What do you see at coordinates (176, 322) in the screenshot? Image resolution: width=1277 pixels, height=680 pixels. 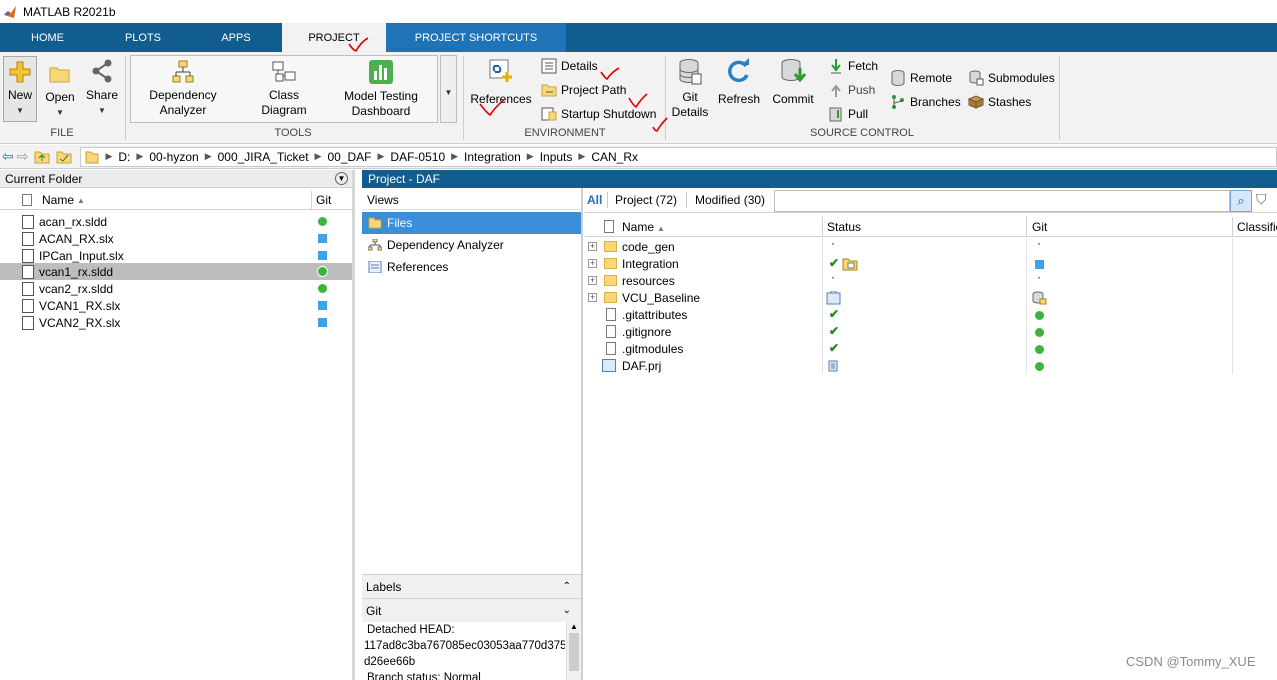 I see `file-row: VCAN2_RX.slx` at bounding box center [176, 322].